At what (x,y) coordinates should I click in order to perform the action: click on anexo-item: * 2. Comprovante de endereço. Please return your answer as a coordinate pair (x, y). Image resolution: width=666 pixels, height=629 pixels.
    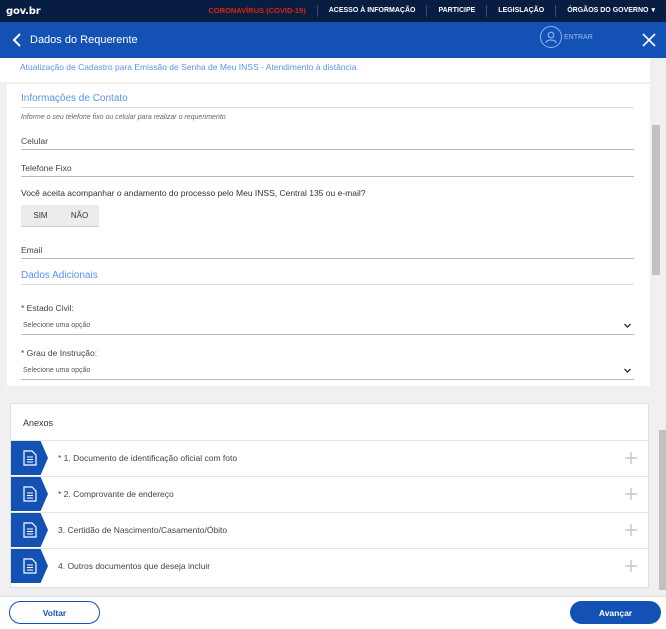
    Looking at the image, I should click on (329, 493).